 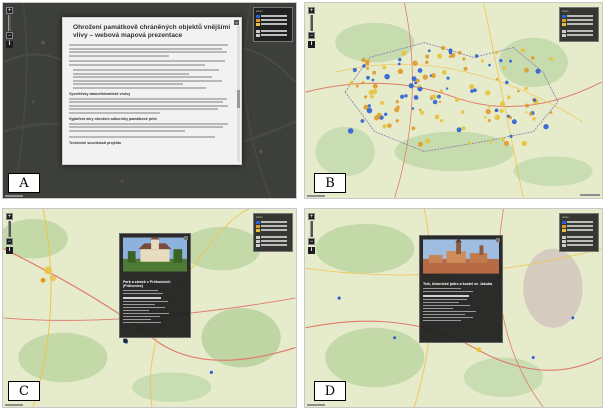 I want to click on zoom-slider, so click(x=9, y=23).